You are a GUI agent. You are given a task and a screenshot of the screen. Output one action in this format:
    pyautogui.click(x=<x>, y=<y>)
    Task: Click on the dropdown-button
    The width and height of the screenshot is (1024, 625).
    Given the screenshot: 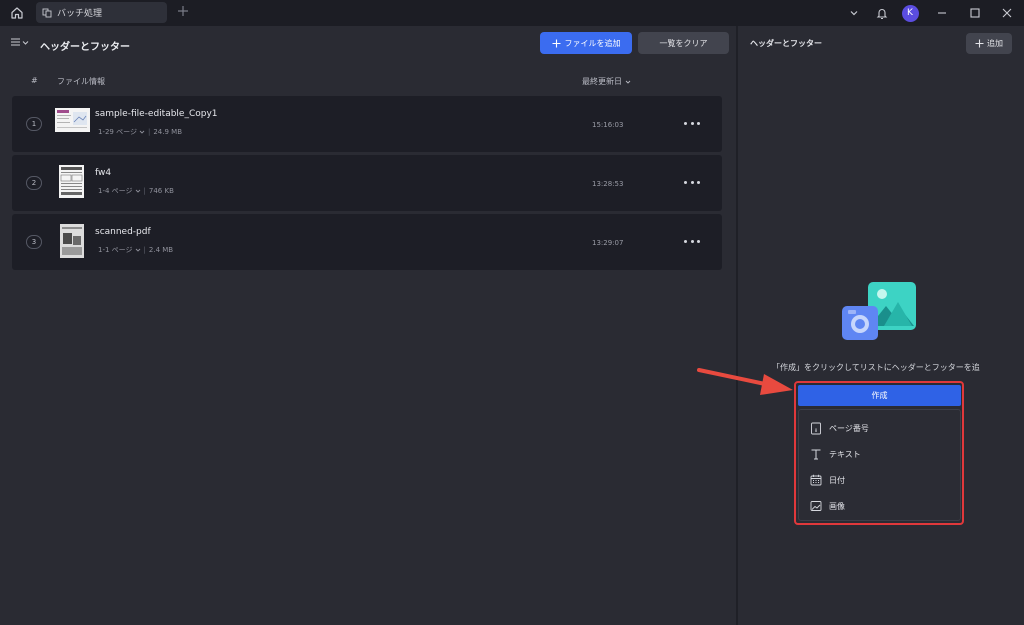 What is the action you would take?
    pyautogui.click(x=854, y=13)
    